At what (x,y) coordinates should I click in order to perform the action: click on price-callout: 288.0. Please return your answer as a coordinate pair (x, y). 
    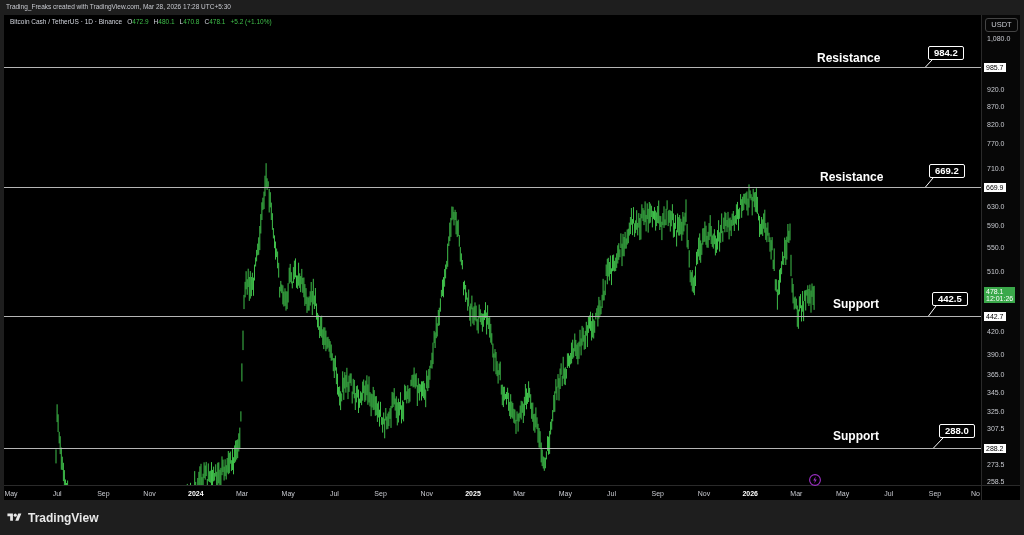
    Looking at the image, I should click on (957, 431).